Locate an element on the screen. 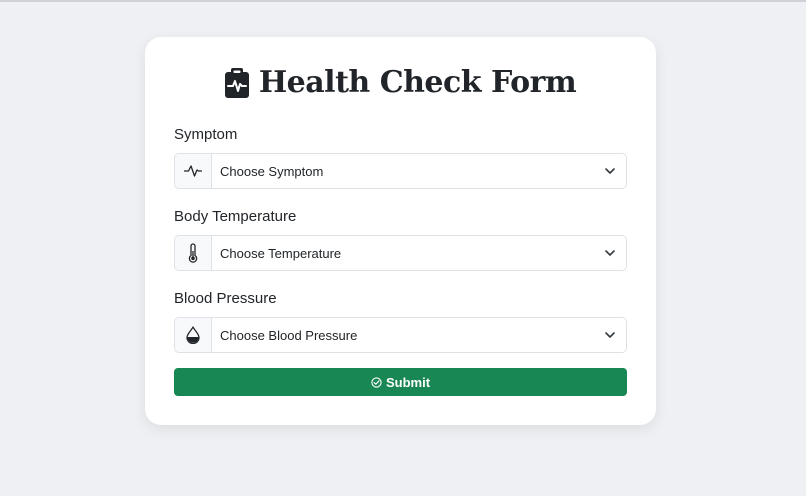 This screenshot has height=496, width=806. thermometer-icon is located at coordinates (193, 253).